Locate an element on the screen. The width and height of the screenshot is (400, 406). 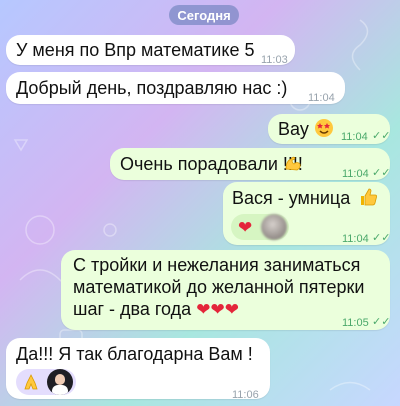
message-outgoing: Вася - умница ❤ 11:04 ✓✓ is located at coordinates (306, 213).